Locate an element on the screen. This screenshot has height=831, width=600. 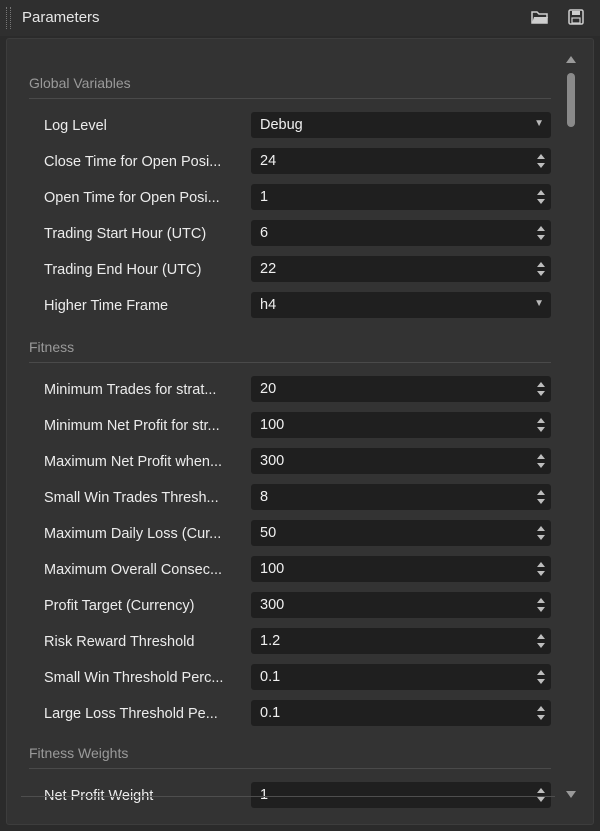
scrollbar-thumb is located at coordinates (571, 100).